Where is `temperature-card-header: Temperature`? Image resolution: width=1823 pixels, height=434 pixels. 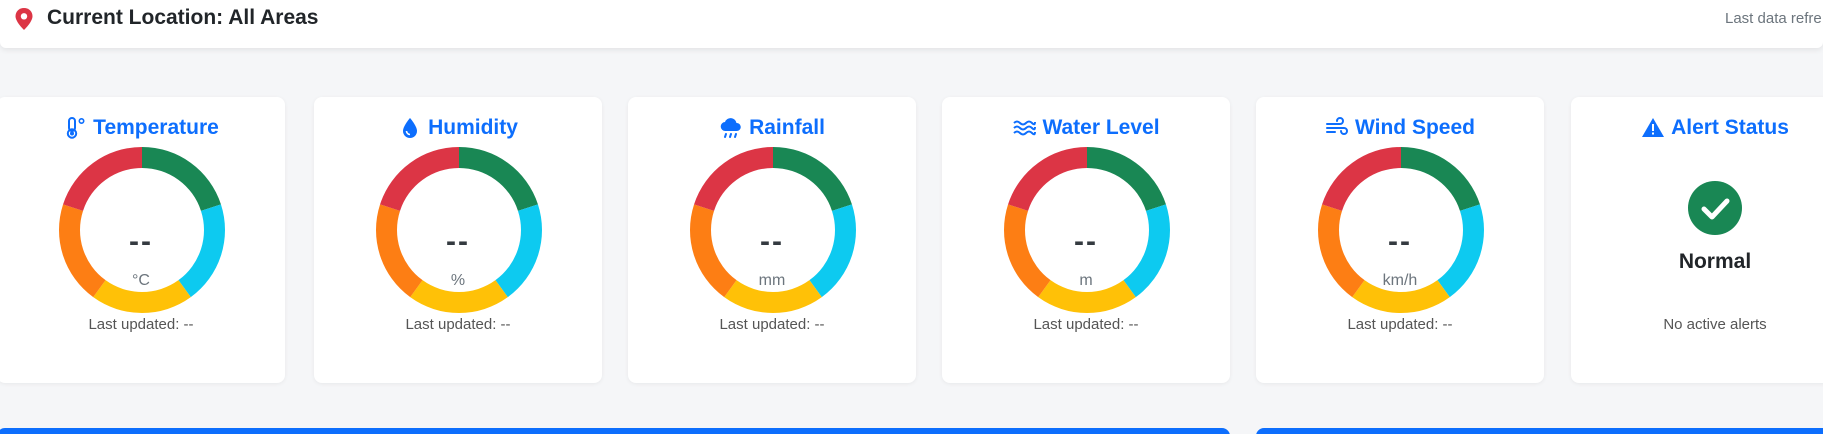
temperature-card-header: Temperature is located at coordinates (142, 128).